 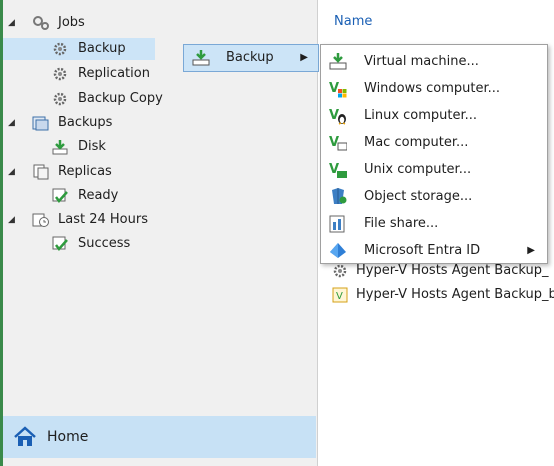 I want to click on object-storage-icon, so click(x=338, y=196).